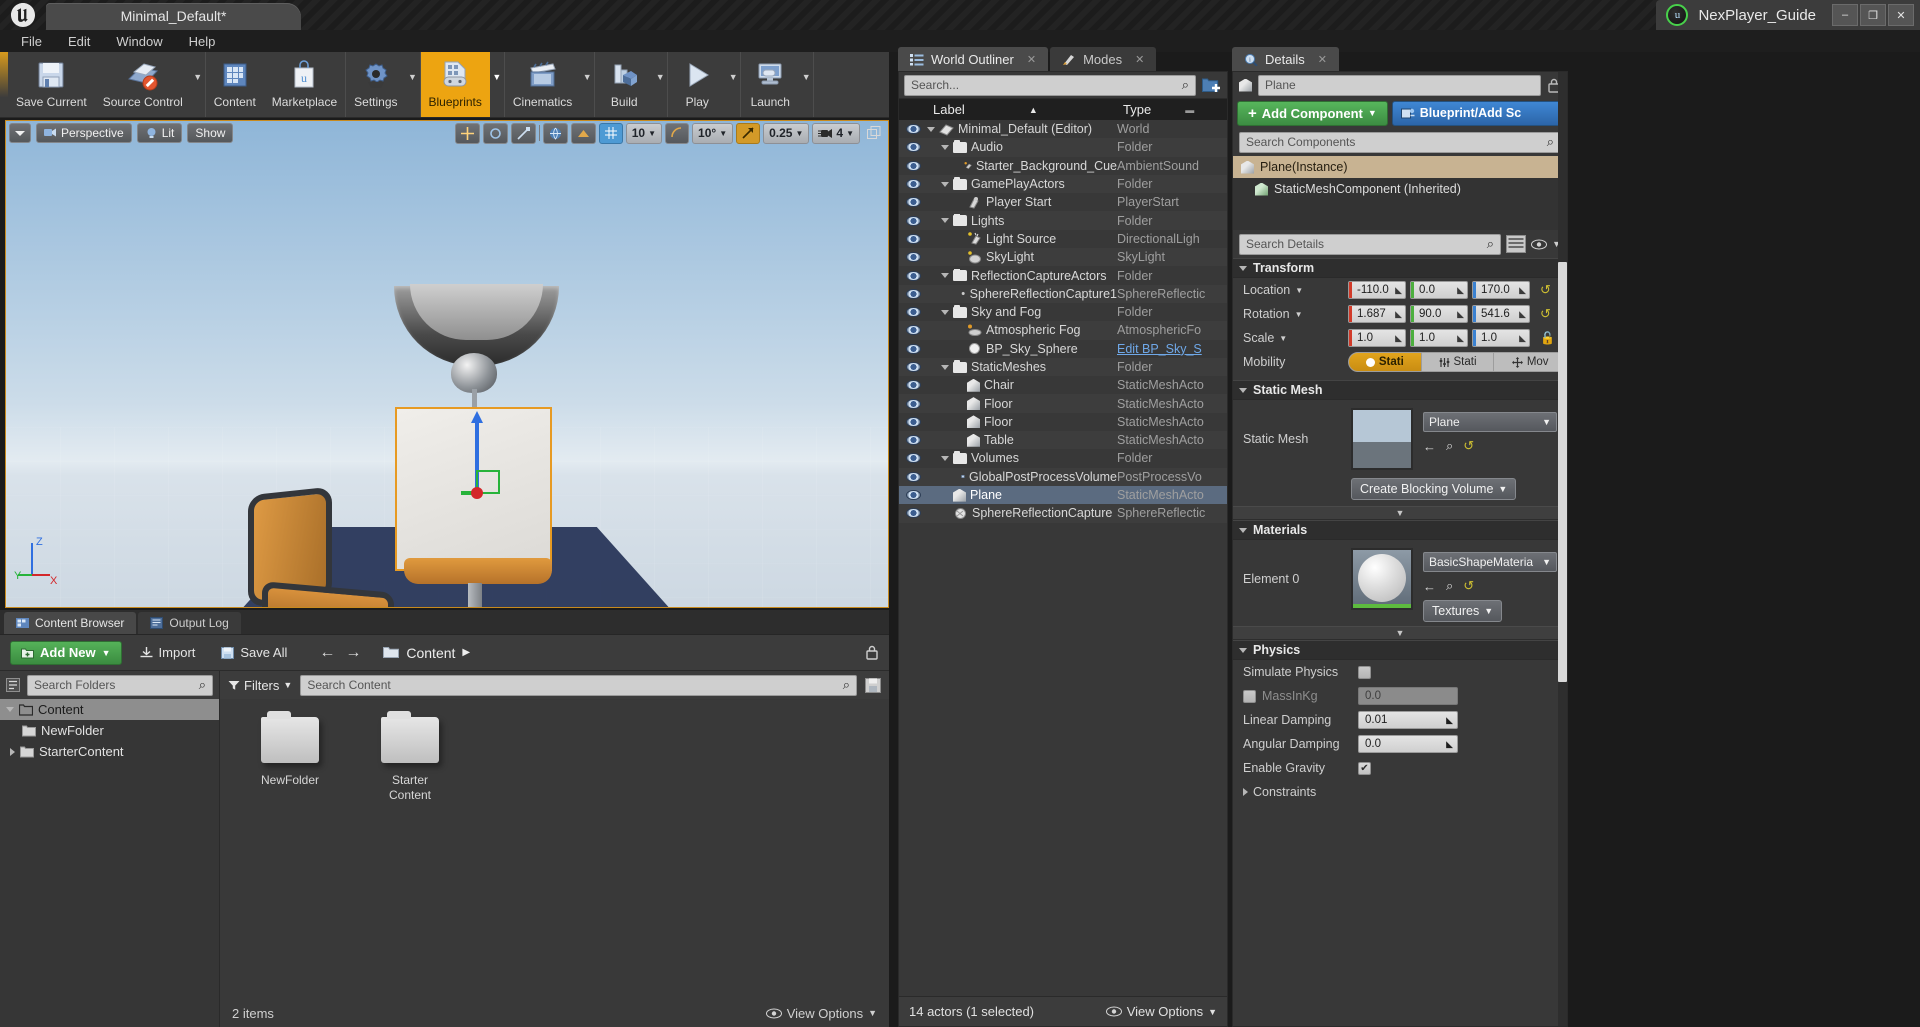 This screenshot has width=1920, height=1027. I want to click on launch-caret-icon: ▼, so click(806, 84).